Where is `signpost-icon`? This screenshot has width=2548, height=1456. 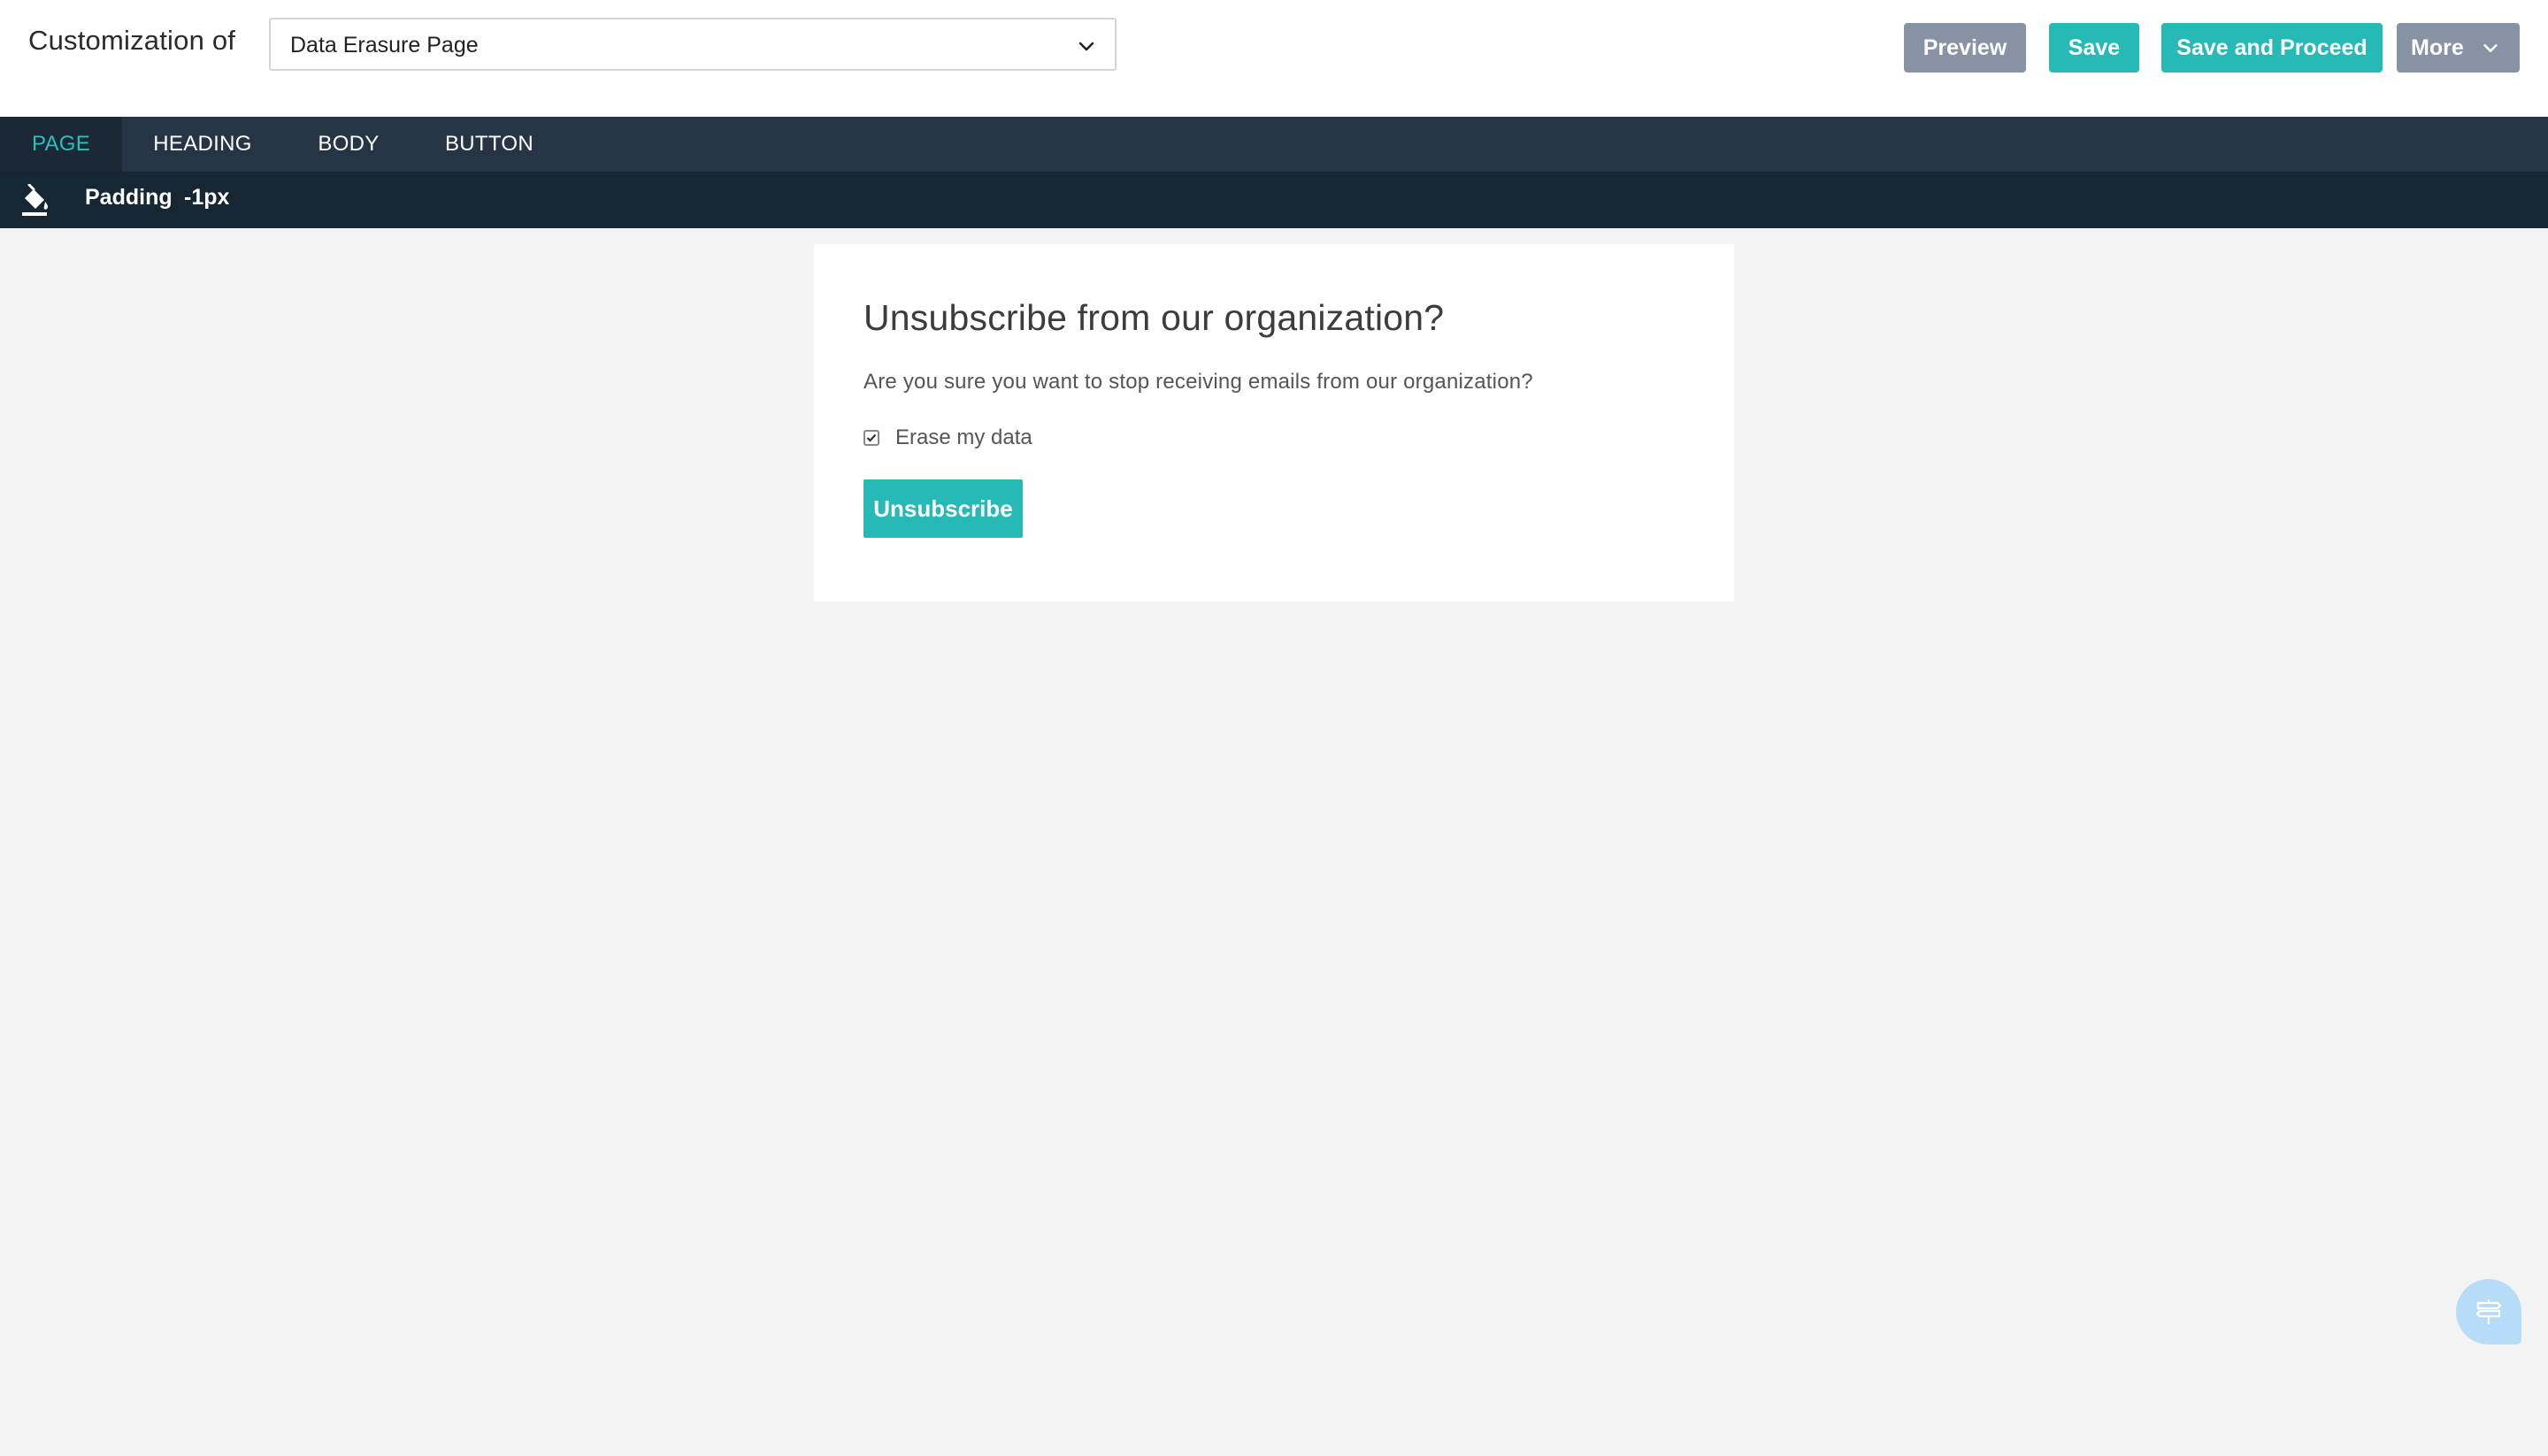 signpost-icon is located at coordinates (2488, 1311).